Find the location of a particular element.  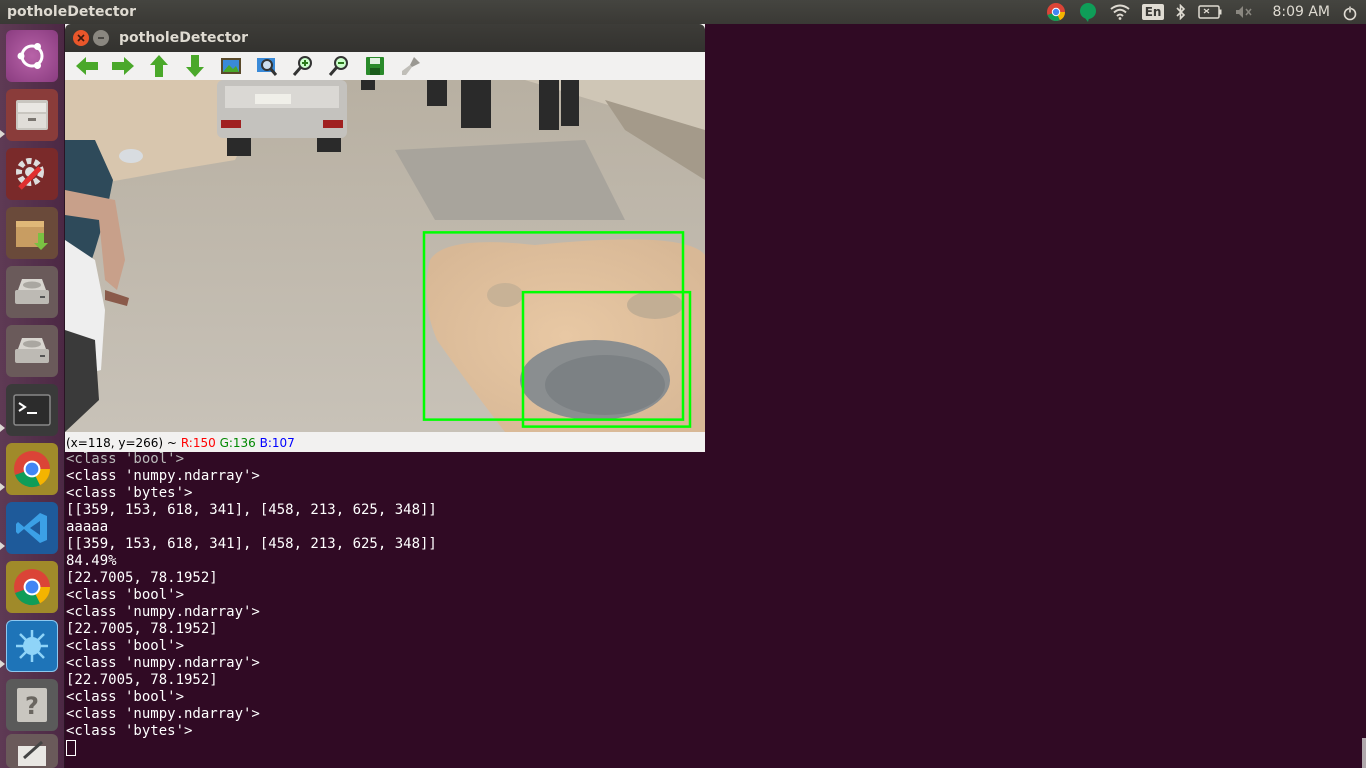

bluetooth-icon is located at coordinates (1181, 12).